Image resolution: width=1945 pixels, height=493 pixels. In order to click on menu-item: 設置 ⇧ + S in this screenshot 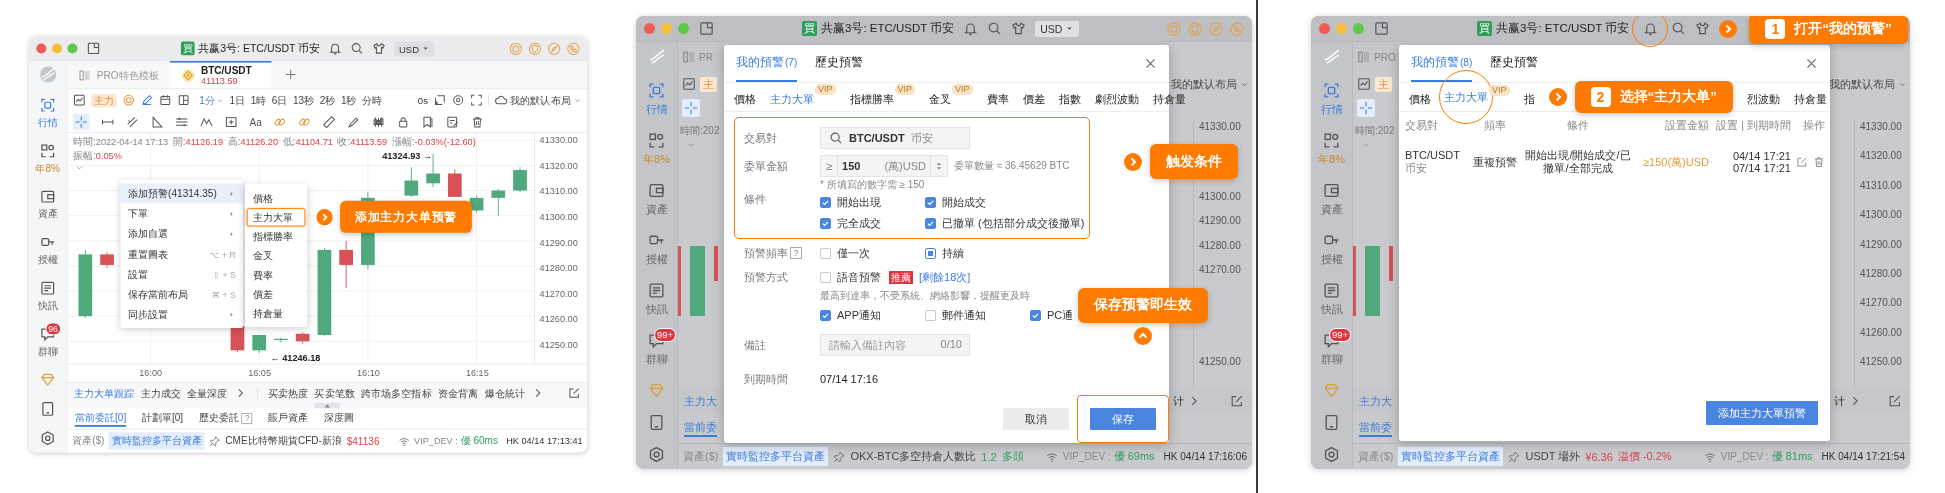, I will do `click(182, 274)`.